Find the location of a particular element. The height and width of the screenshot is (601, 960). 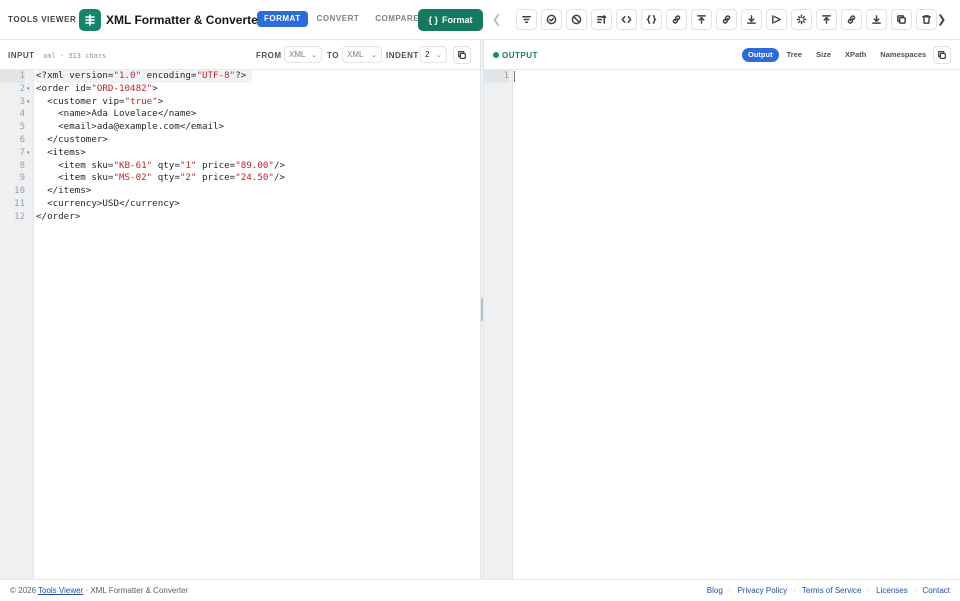

to-label: TO is located at coordinates (333, 55).